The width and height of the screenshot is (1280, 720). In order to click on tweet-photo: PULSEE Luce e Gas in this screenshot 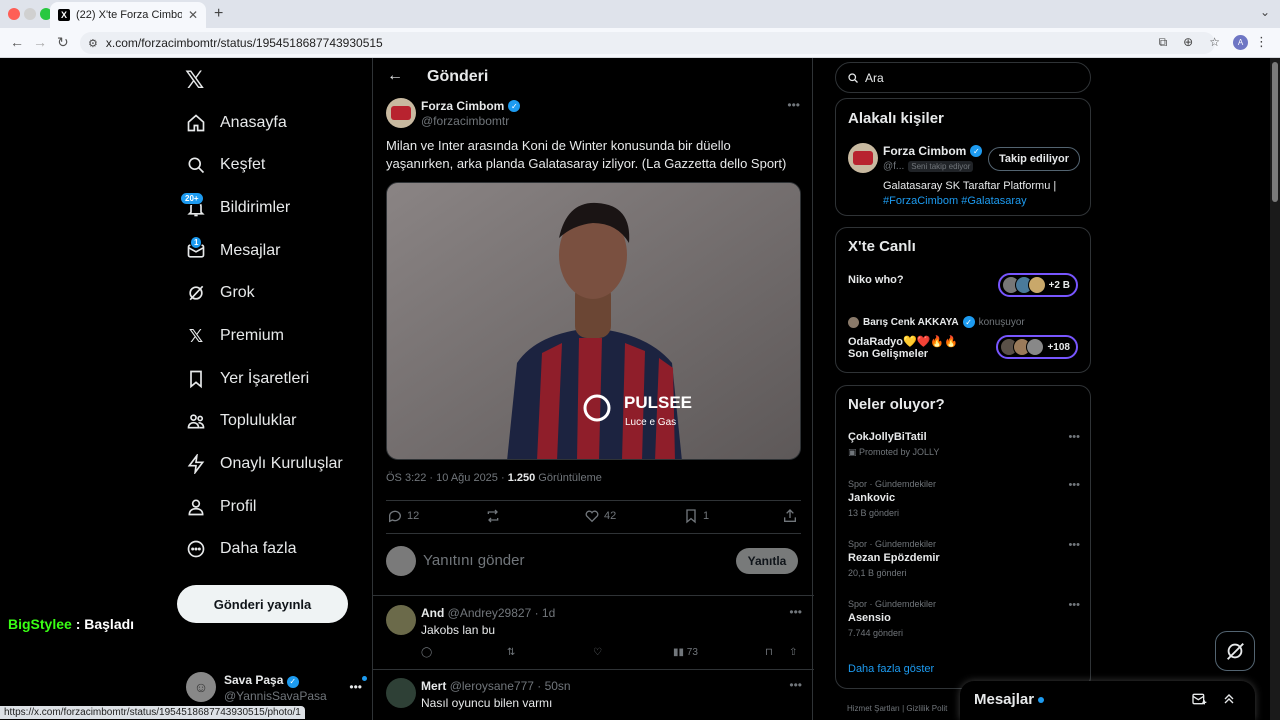, I will do `click(593, 321)`.